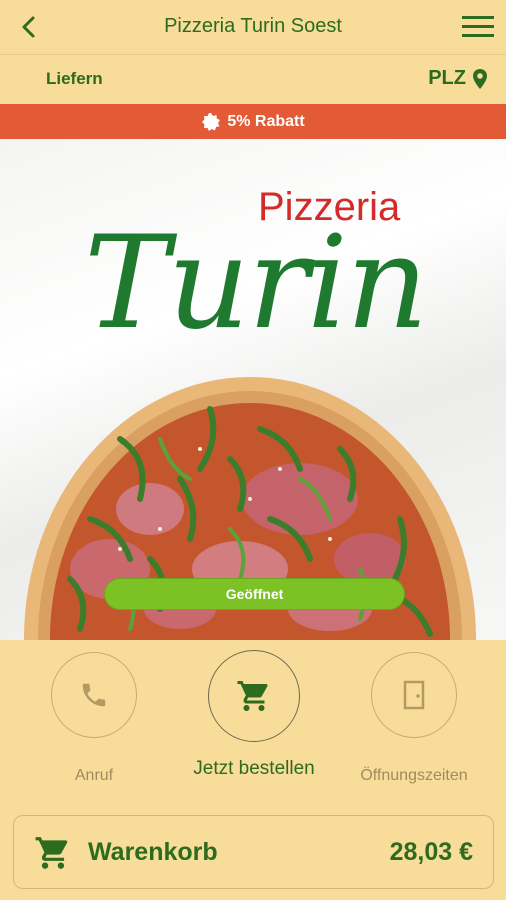 This screenshot has height=900, width=506. What do you see at coordinates (253, 852) in the screenshot?
I see `cart-bar: Warenkorb 28,03 €` at bounding box center [253, 852].